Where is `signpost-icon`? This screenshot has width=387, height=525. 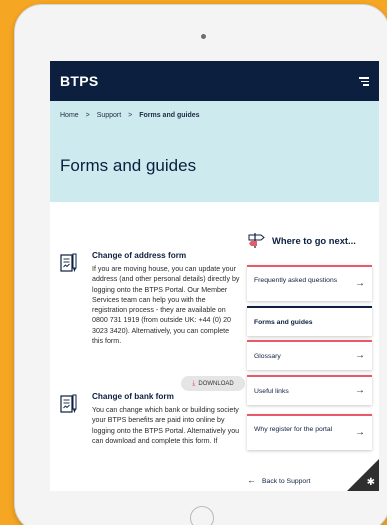
signpost-icon is located at coordinates (256, 240).